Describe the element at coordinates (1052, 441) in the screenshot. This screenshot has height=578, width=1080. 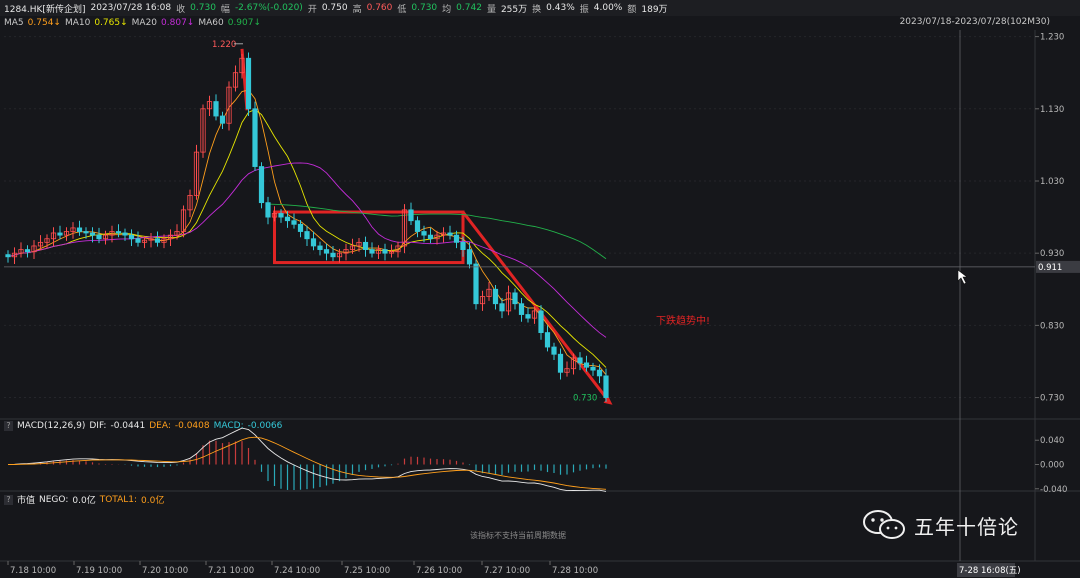
I see `macd-tick-label: 0.040` at that location.